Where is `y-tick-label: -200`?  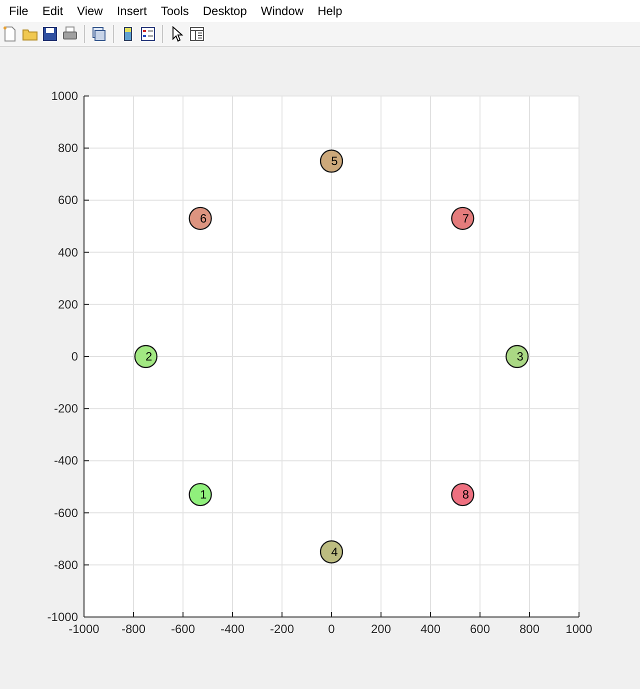 y-tick-label: -200 is located at coordinates (66, 409).